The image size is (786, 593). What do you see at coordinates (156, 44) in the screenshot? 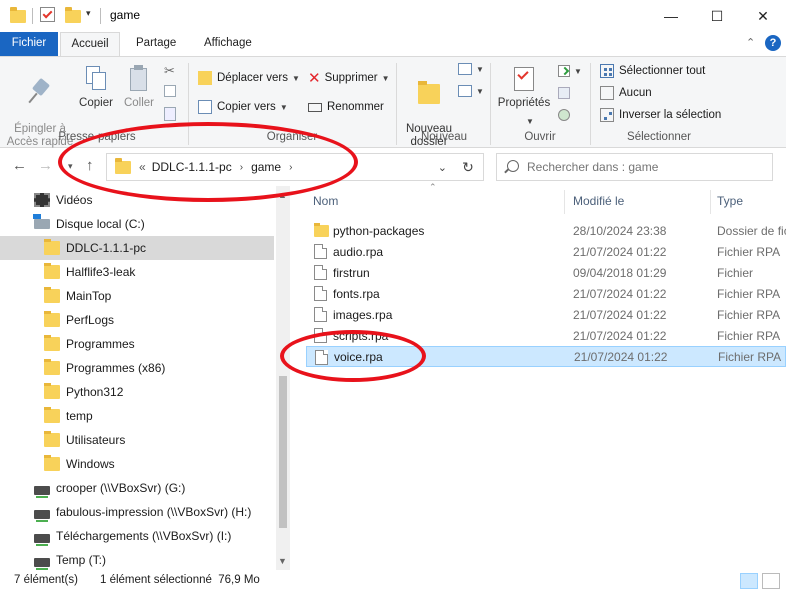
I see `tab-share: Partage` at bounding box center [156, 44].